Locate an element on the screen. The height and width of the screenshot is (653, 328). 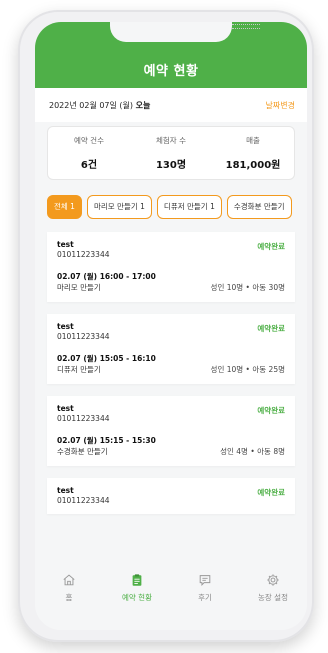
nav-farm-settings: 농장 설정 is located at coordinates (273, 586).